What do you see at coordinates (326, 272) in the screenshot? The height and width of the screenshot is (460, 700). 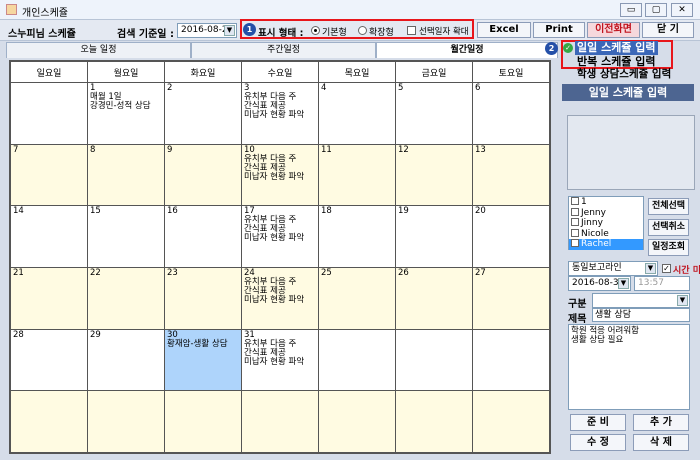 I see `day-number: 25` at bounding box center [326, 272].